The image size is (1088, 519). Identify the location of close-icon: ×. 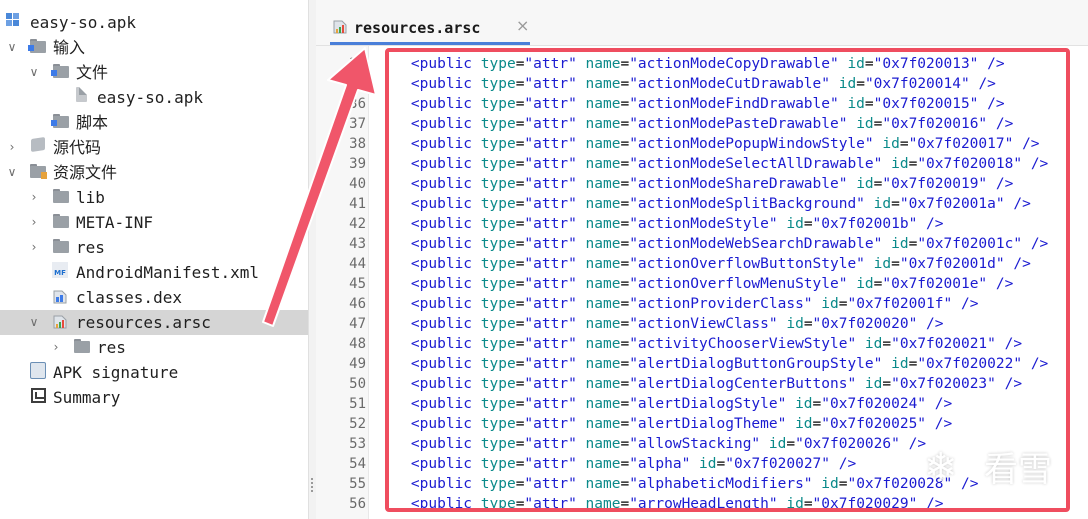
(522, 25).